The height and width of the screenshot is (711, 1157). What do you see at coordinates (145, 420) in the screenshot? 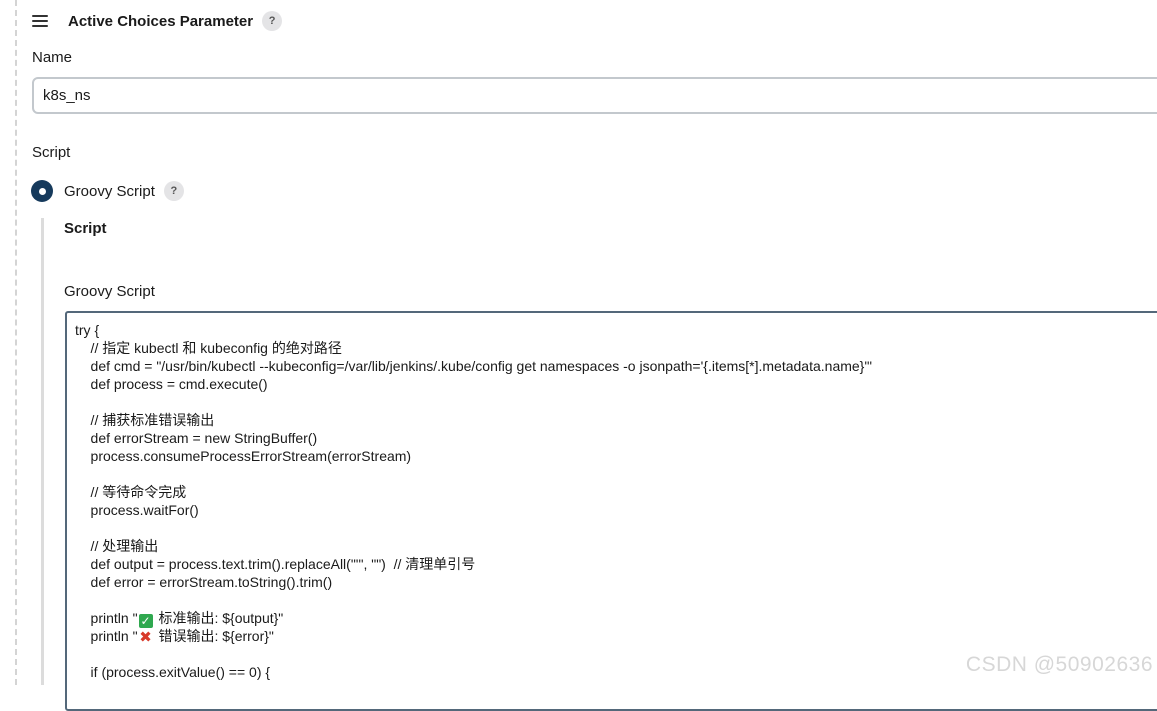
I see `code-line: // 捕获标准错误输出` at bounding box center [145, 420].